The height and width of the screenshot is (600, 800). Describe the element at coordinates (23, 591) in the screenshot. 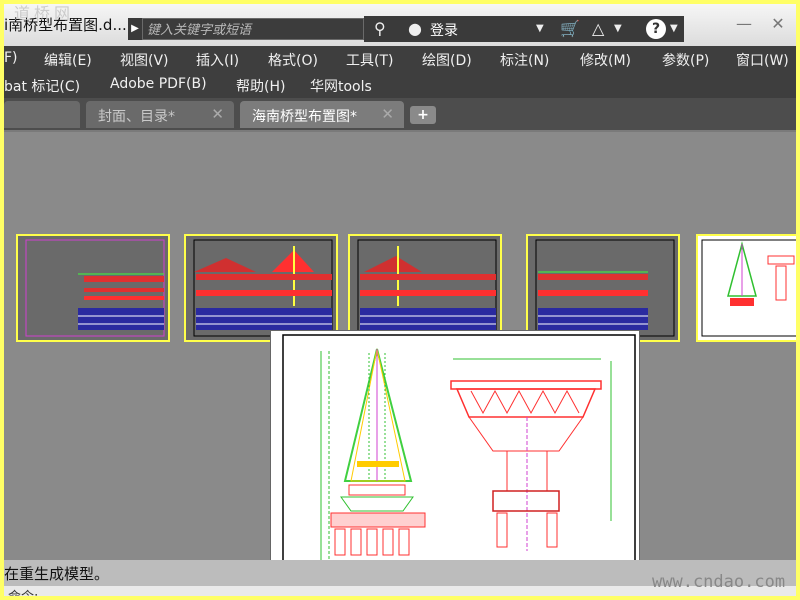

I see `command-prompt: 命令:` at that location.